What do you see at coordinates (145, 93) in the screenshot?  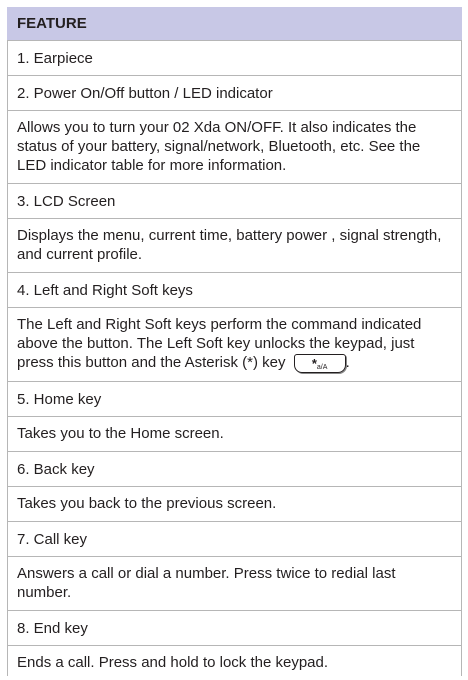 I see `feature-title: 2. Power On/Off button / LED indicator` at bounding box center [145, 93].